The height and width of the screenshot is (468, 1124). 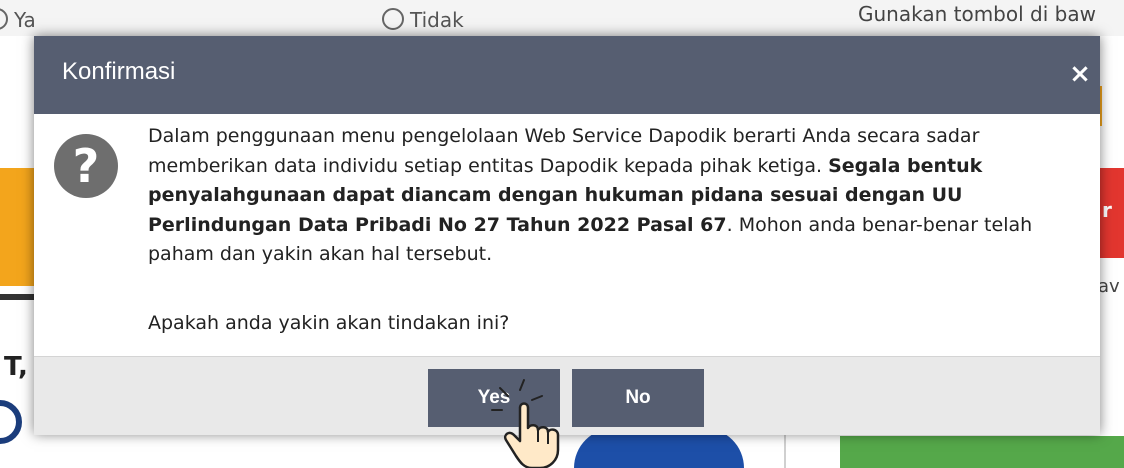 I want to click on background-red-card: r, so click(x=1110, y=213).